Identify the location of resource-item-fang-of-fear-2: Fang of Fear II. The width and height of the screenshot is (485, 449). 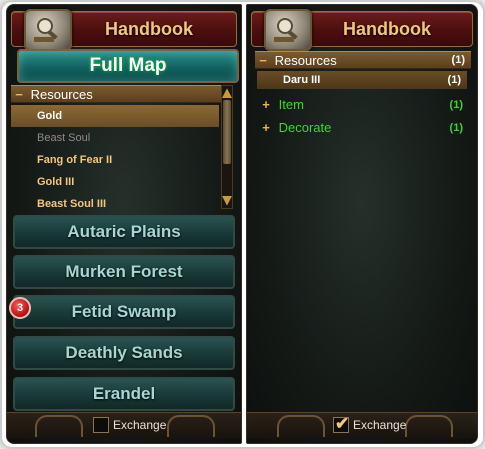
(115, 160).